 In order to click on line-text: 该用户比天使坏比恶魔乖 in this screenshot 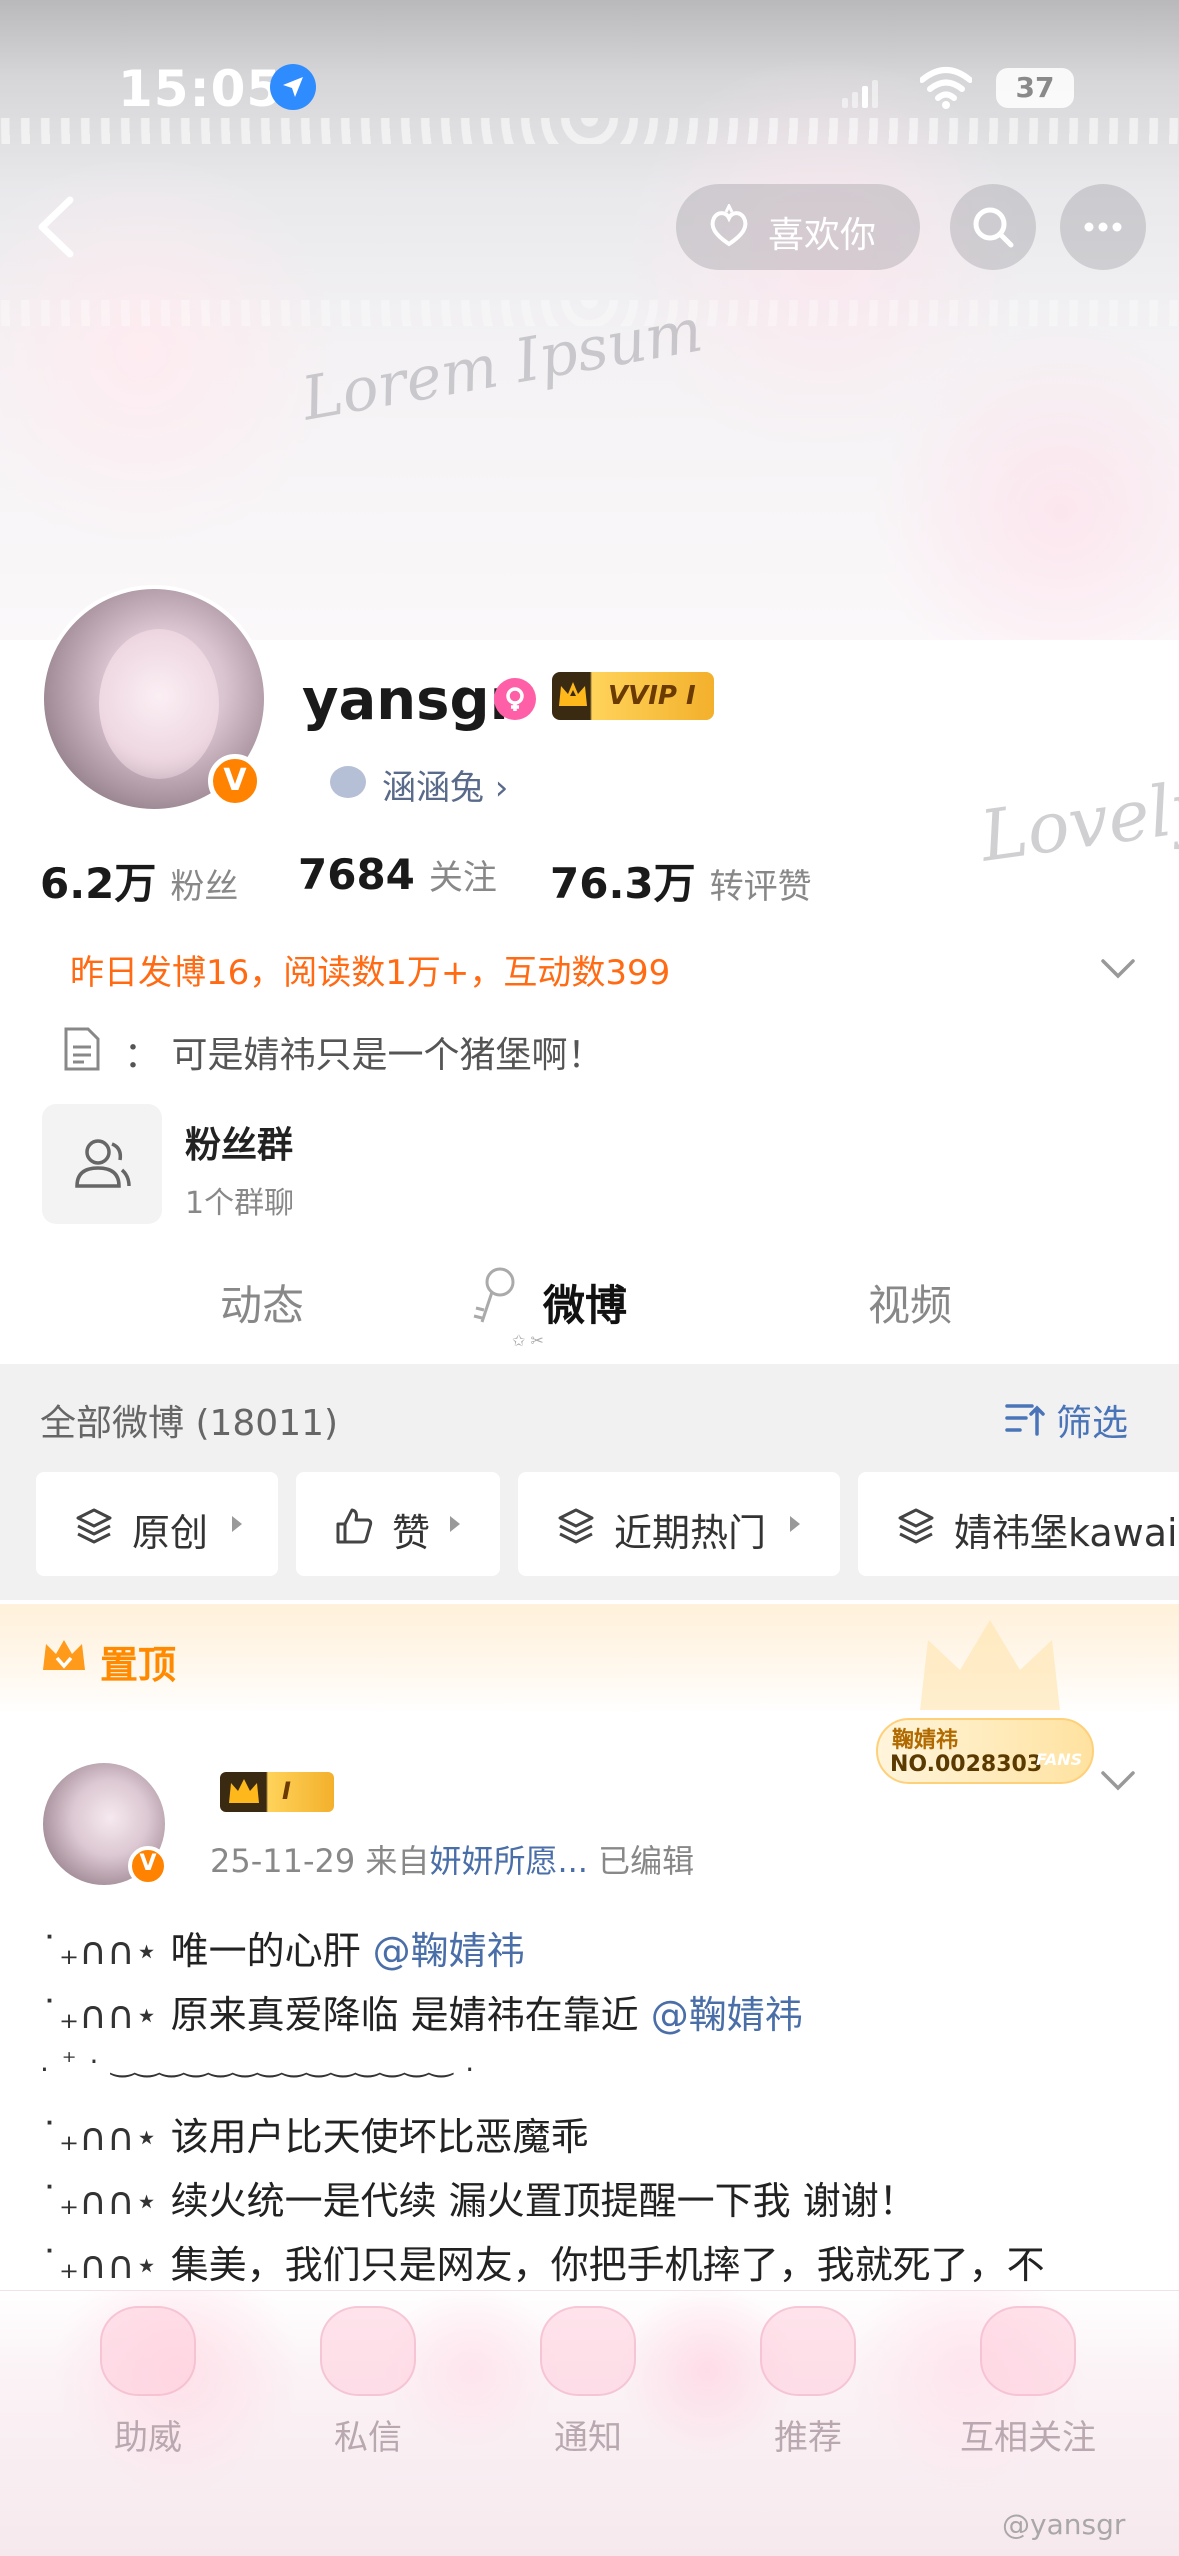, I will do `click(373, 2137)`.